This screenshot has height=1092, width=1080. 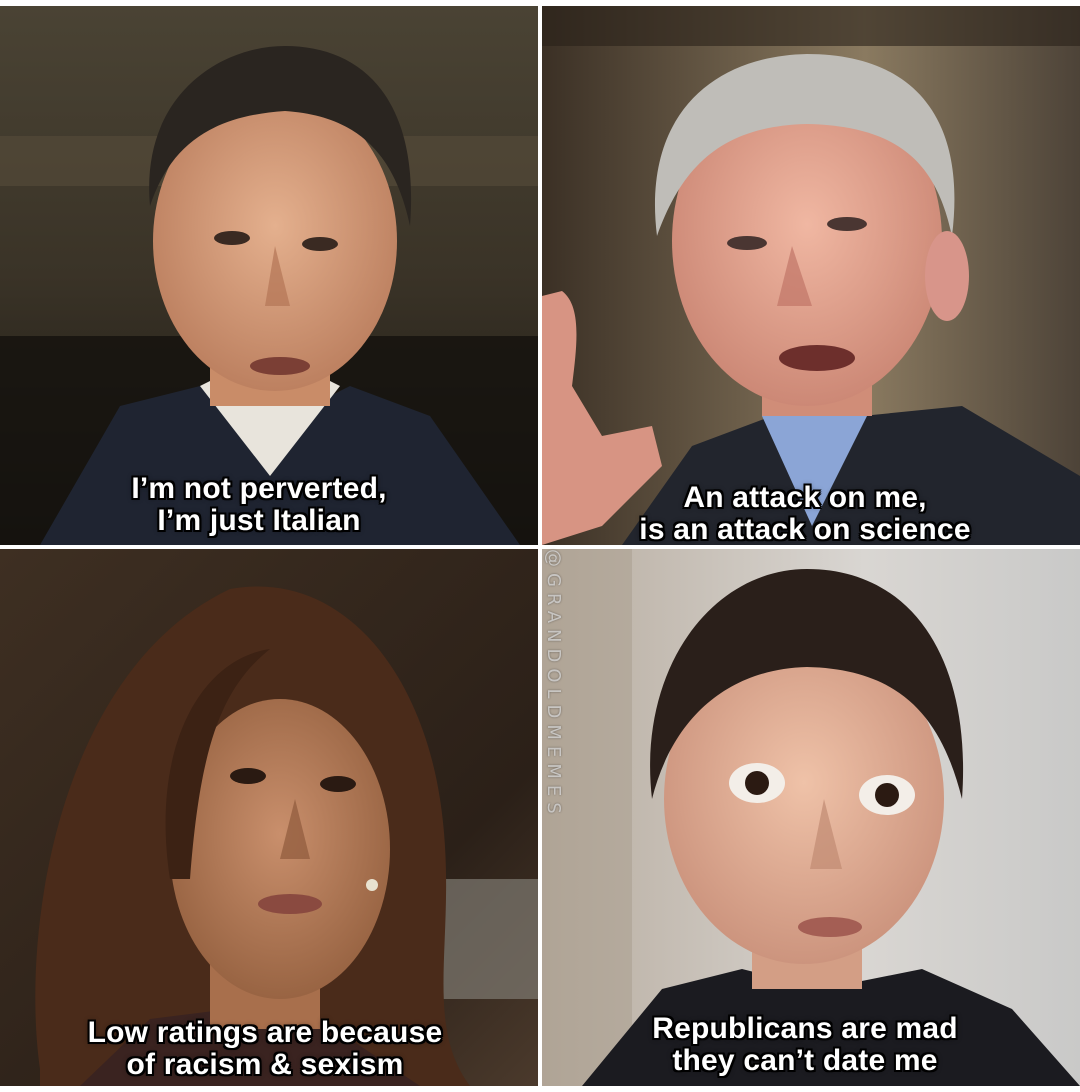 I want to click on caption-line-1: Republicans are mad, so click(x=805, y=1028).